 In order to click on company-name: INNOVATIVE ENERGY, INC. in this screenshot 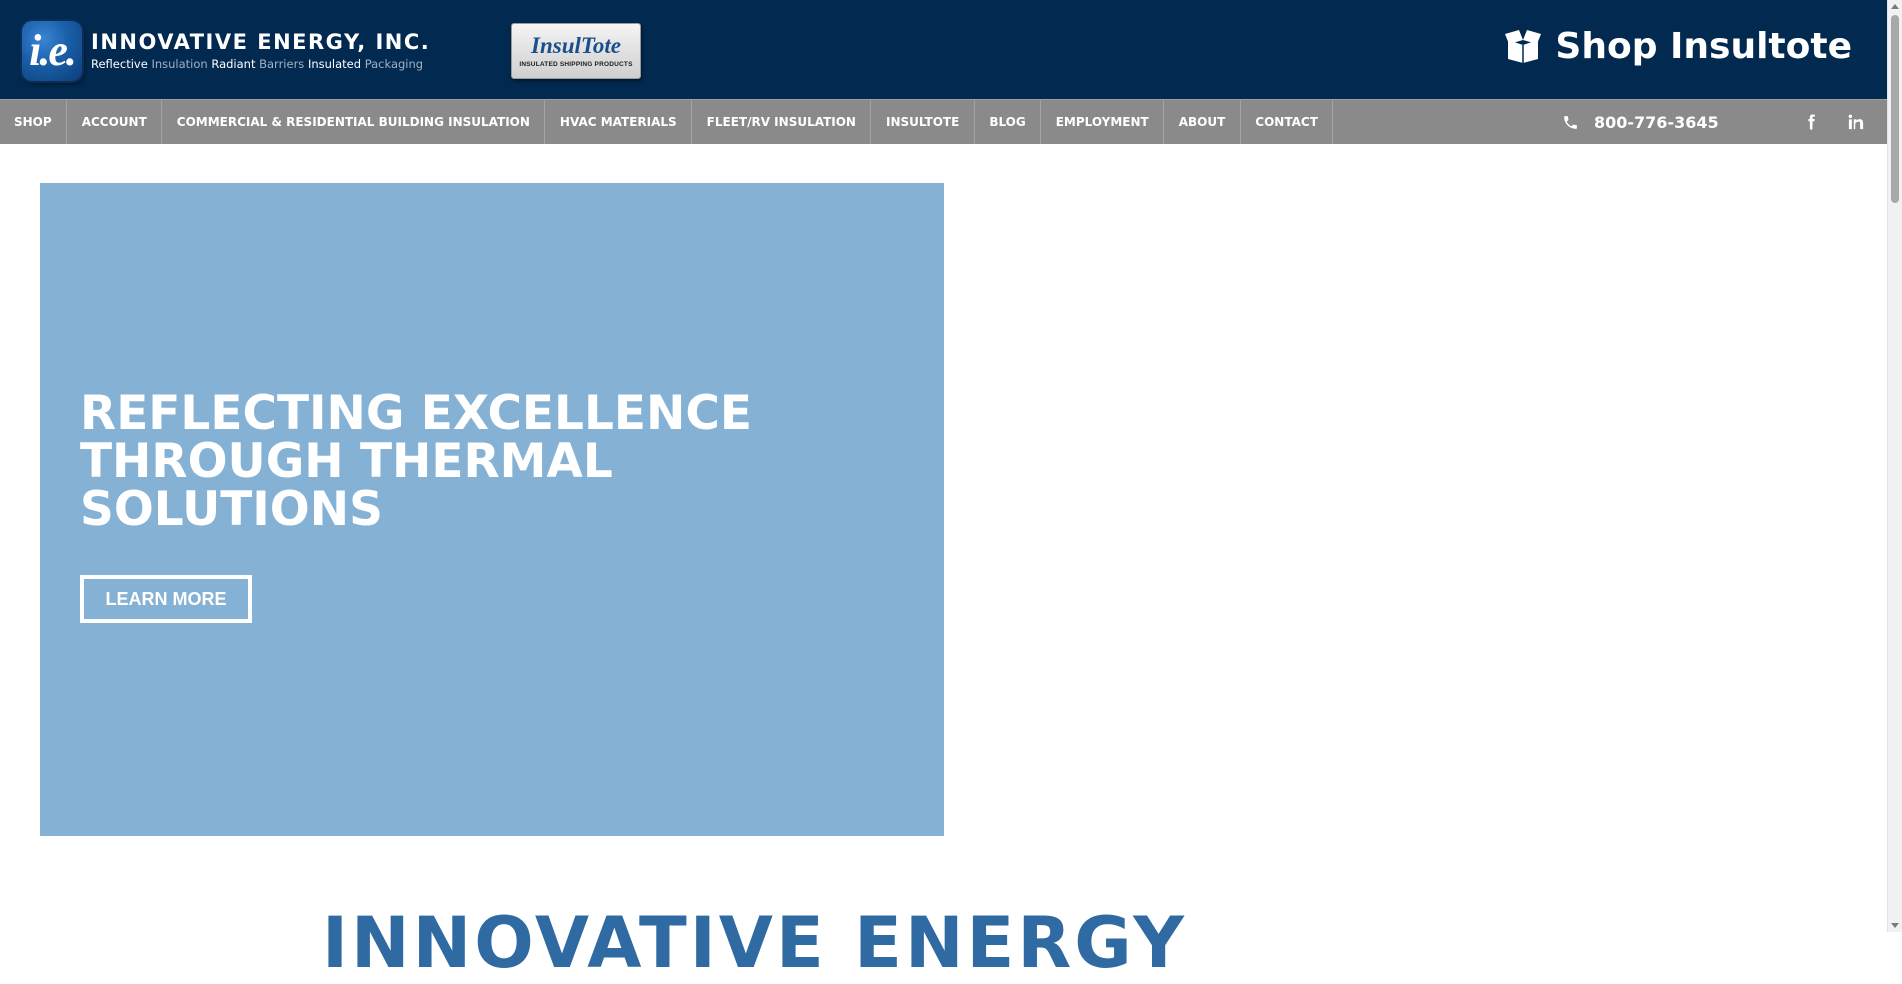, I will do `click(261, 42)`.